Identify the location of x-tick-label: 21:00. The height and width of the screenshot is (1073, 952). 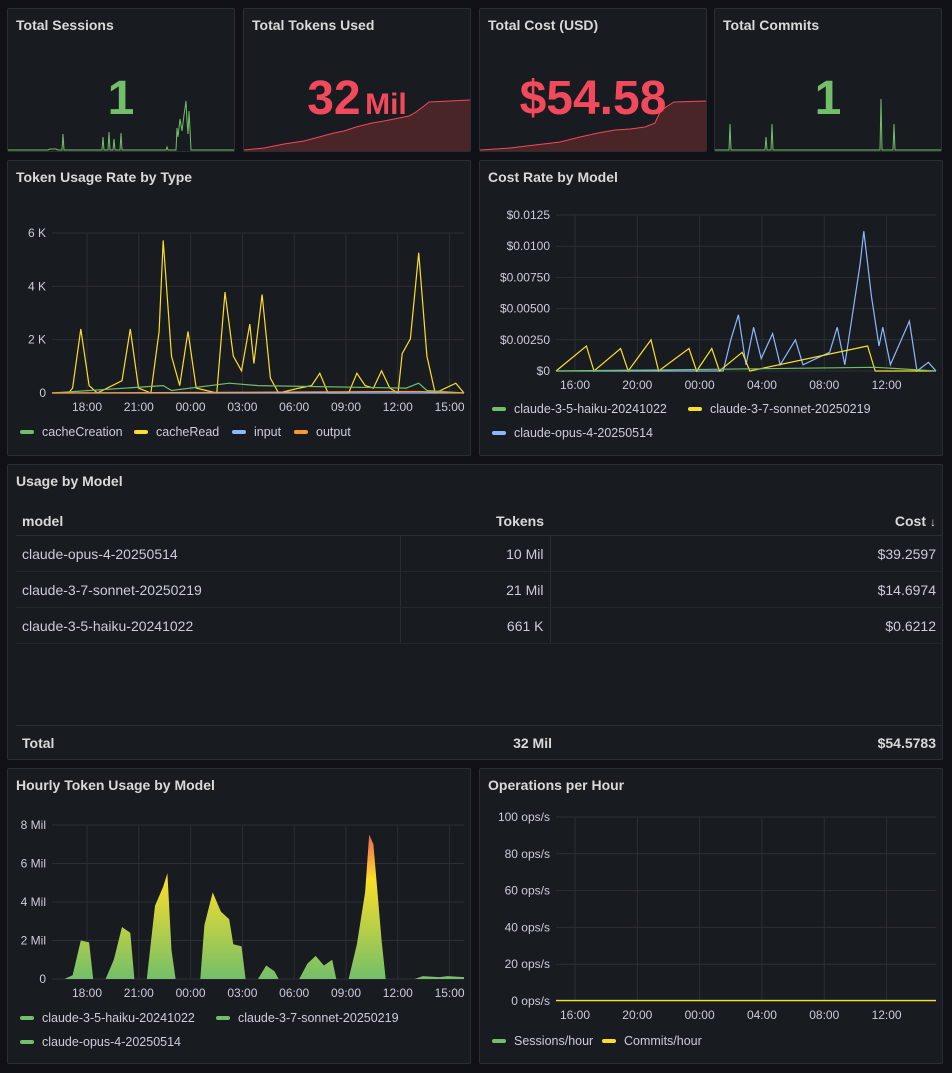
(139, 407).